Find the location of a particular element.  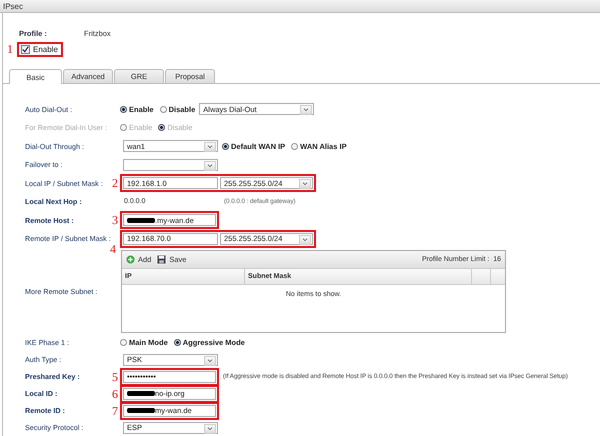

annotation-number: 5 is located at coordinates (115, 377).